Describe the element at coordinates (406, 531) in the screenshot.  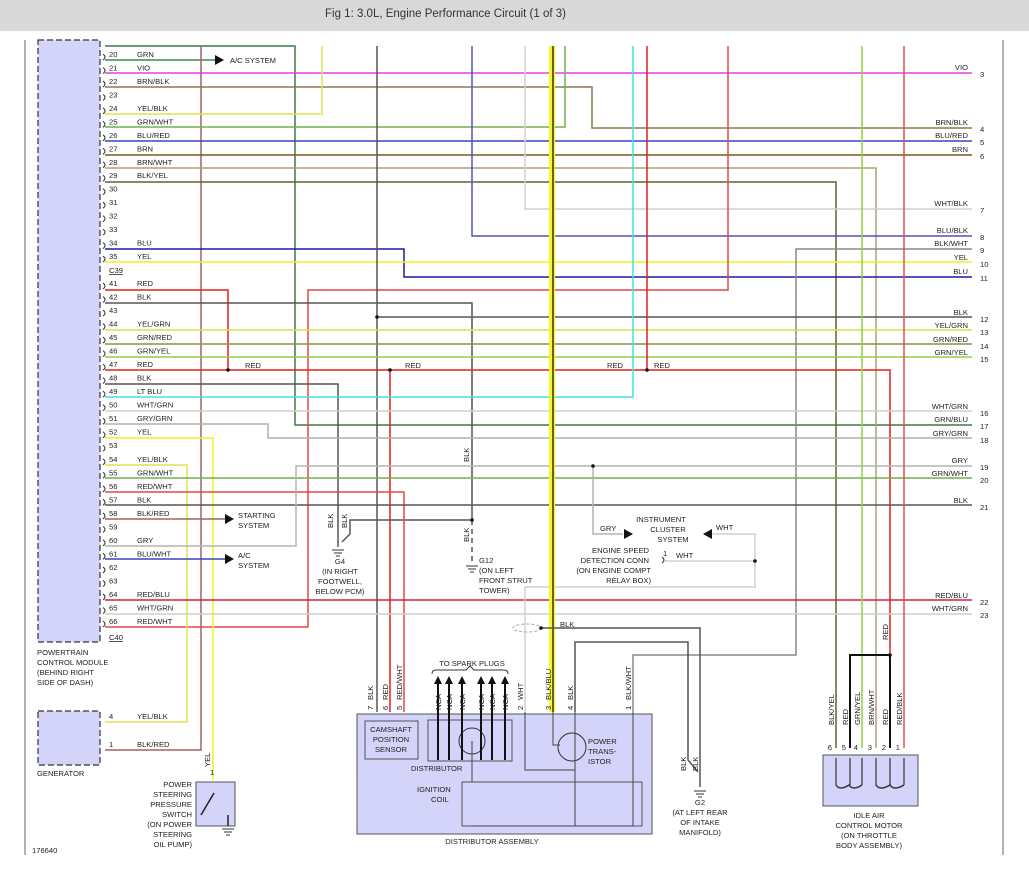
I see `wire-g4-branch` at that location.